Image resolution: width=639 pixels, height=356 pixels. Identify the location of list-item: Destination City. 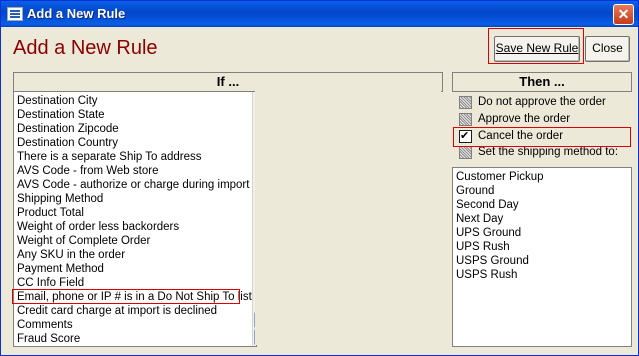
(57, 101).